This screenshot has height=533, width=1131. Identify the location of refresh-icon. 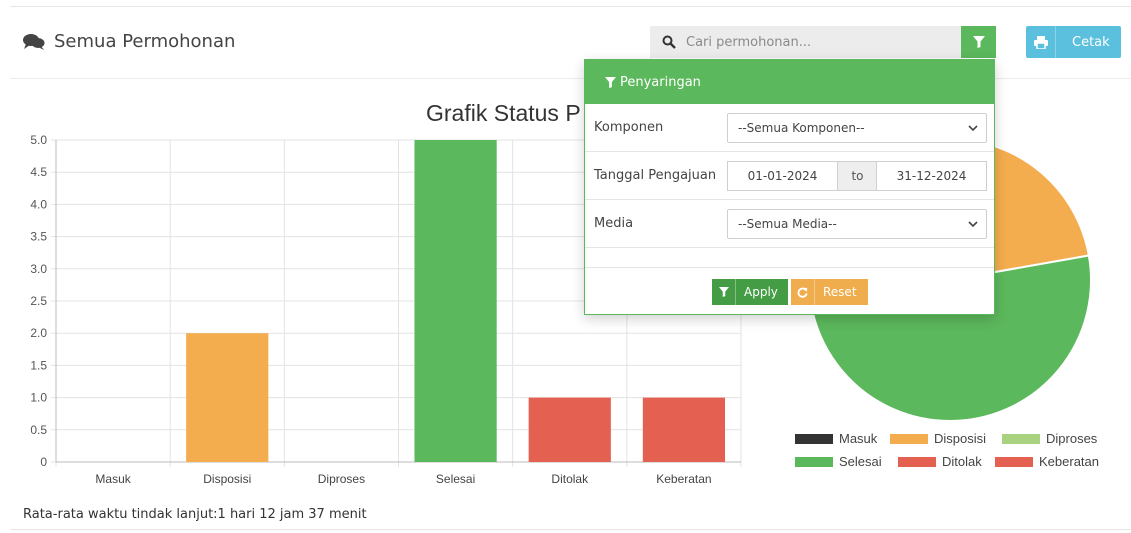
(803, 292).